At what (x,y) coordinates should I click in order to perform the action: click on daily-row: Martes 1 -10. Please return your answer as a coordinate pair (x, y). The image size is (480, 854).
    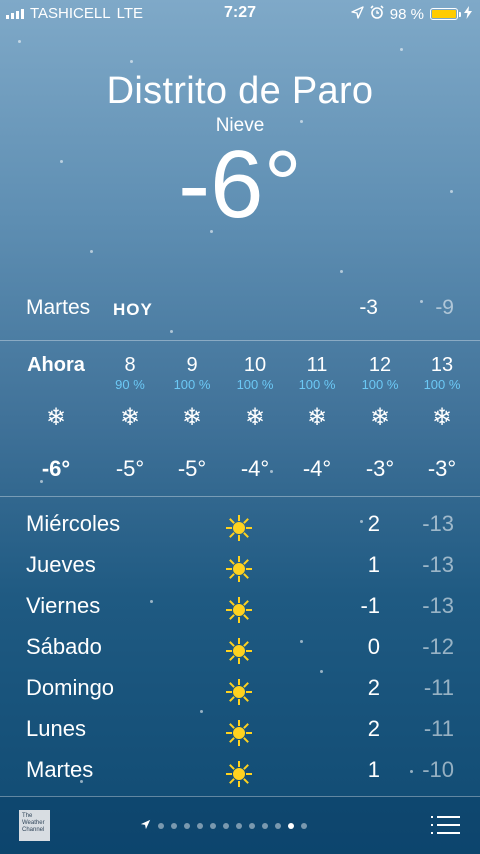
    Looking at the image, I should click on (240, 772).